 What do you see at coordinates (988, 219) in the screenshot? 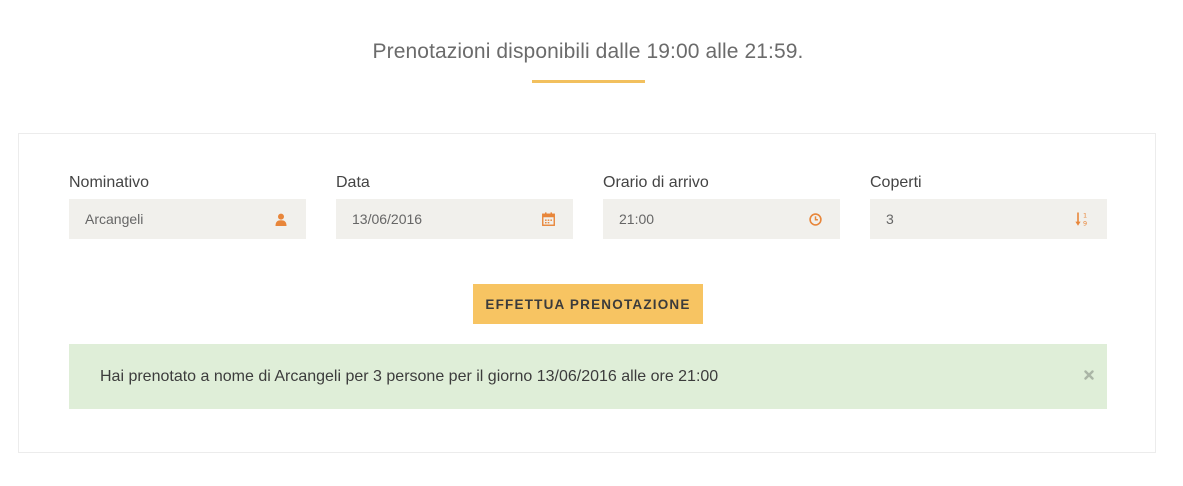
I see `covers-input: 3 1 9` at bounding box center [988, 219].